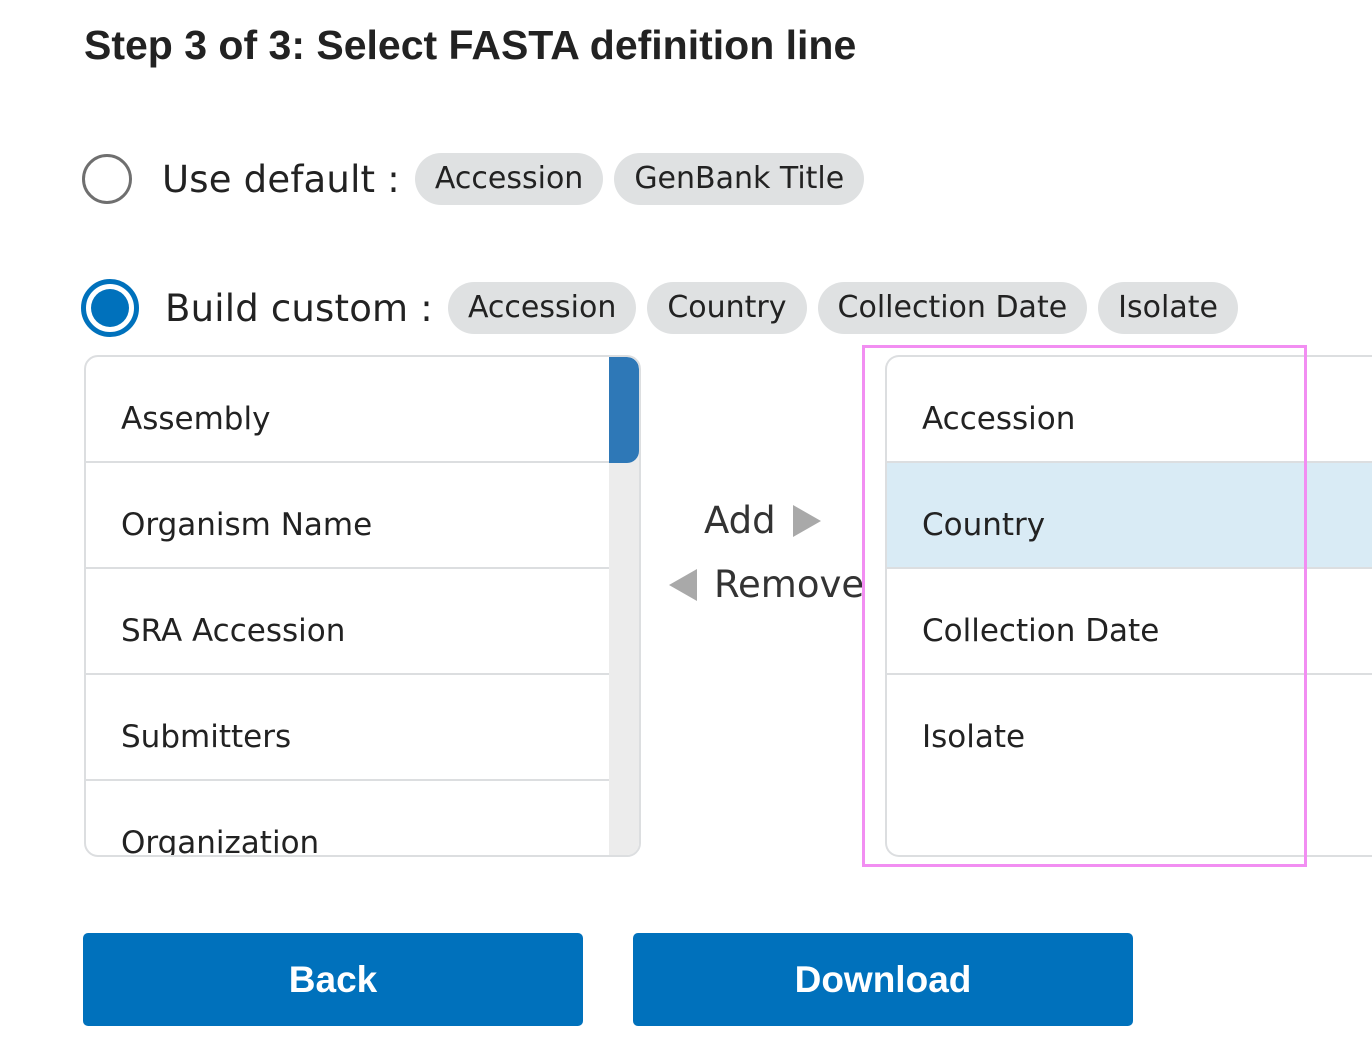 Image resolution: width=1372 pixels, height=1064 pixels. I want to click on custom-chip-isolate: Isolate, so click(1168, 308).